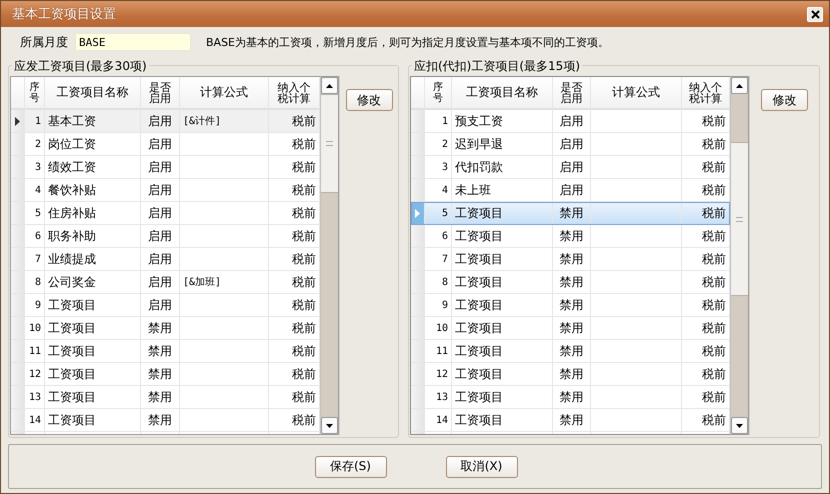  Describe the element at coordinates (570, 167) in the screenshot. I see `table-row: 3 代扣罚款 启用 税前` at that location.